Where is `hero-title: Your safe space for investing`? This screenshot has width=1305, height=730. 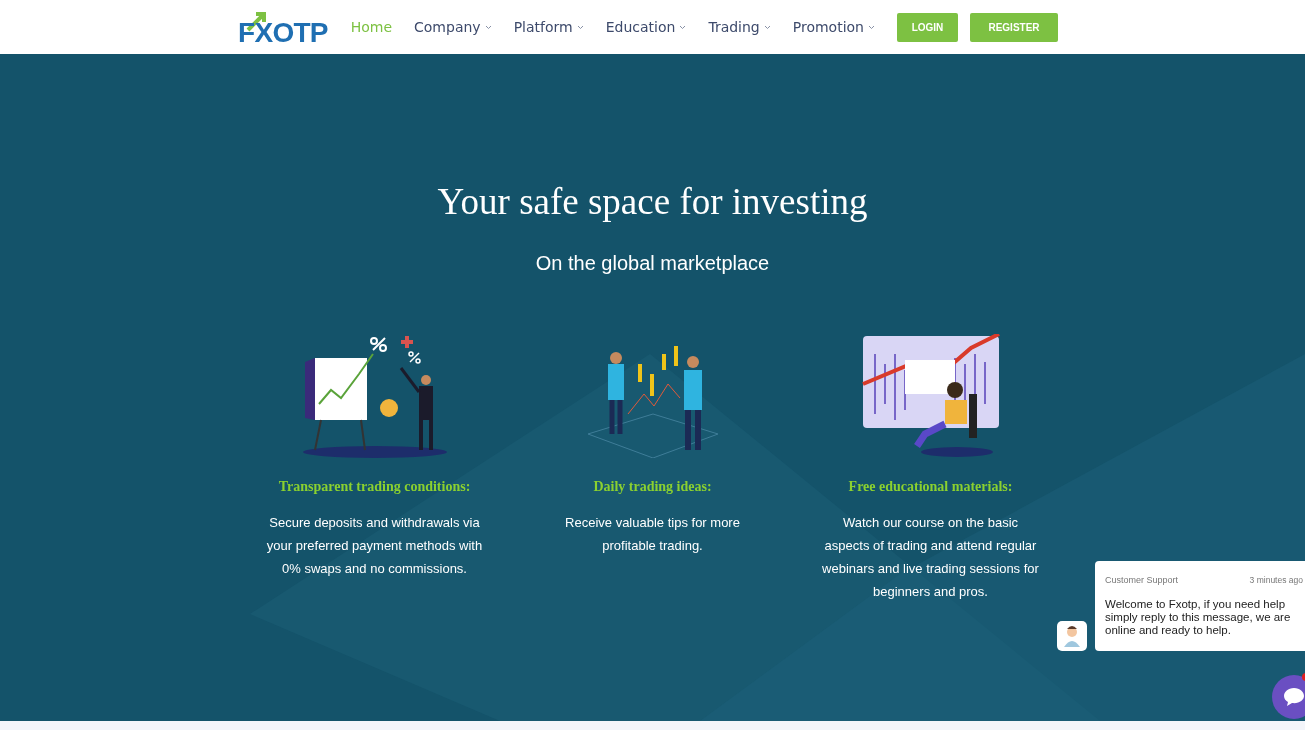
hero-title: Your safe space for investing is located at coordinates (652, 202).